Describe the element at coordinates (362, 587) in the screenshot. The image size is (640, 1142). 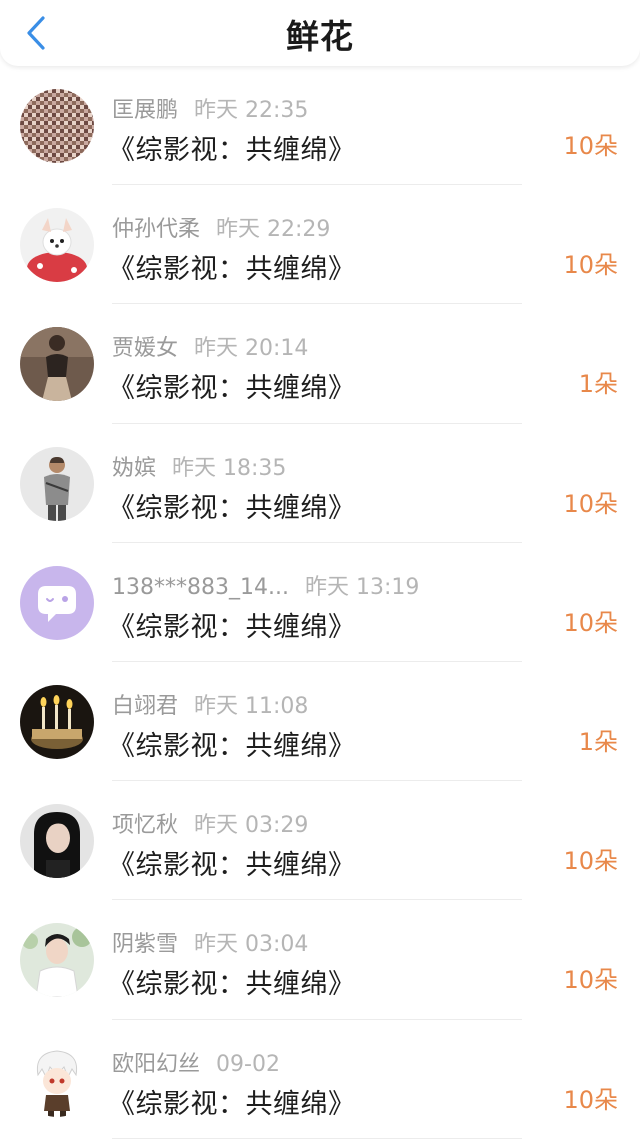
I see `timestamp: 昨天 13:19` at that location.